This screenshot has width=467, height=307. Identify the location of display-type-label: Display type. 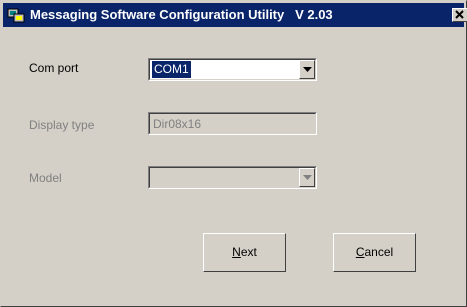
(62, 125).